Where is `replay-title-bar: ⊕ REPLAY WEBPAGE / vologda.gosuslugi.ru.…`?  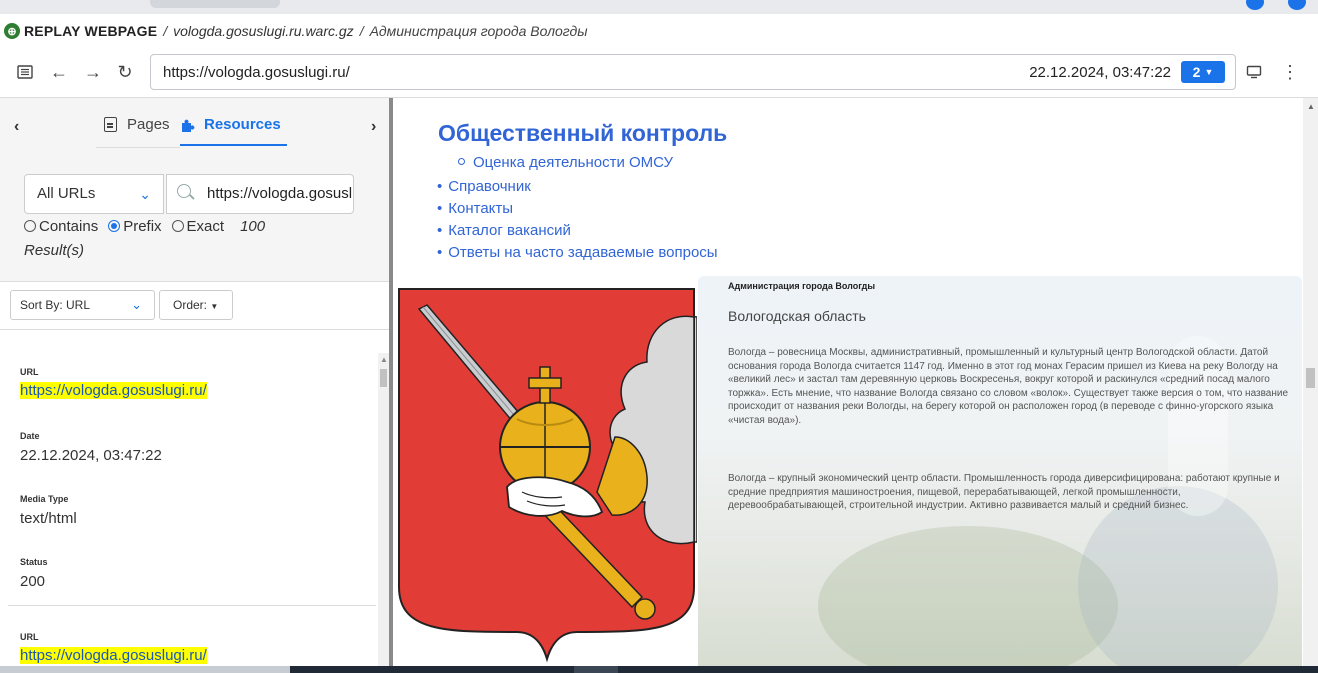
replay-title-bar: ⊕ REPLAY WEBPAGE / vologda.gosuslugi.ru.… is located at coordinates (659, 31).